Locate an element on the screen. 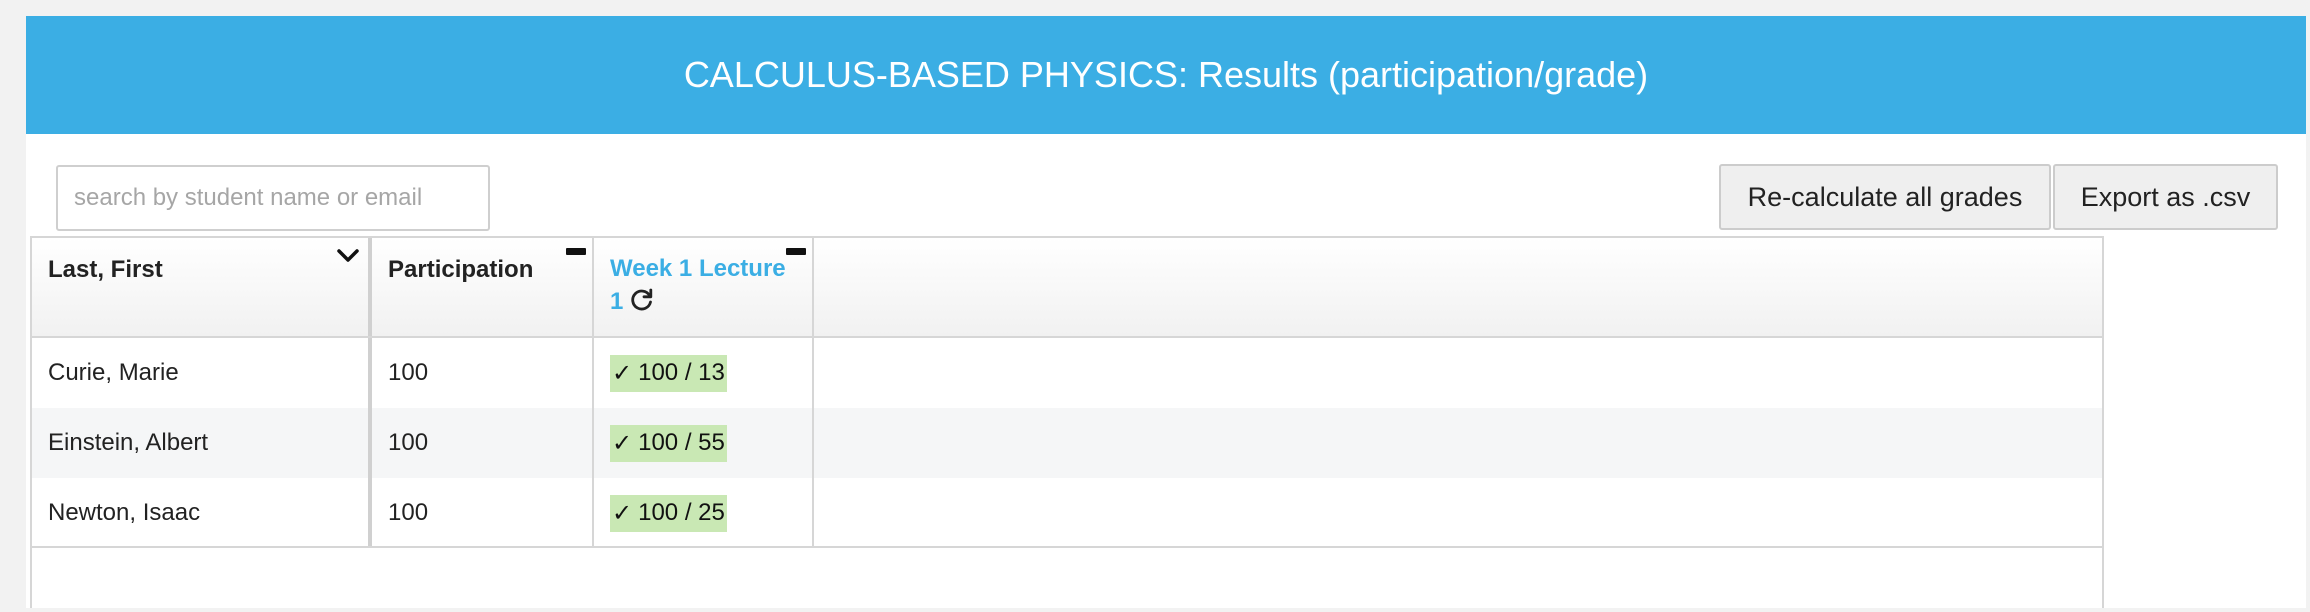 The width and height of the screenshot is (2310, 612). chevron-down-icon is located at coordinates (348, 256).